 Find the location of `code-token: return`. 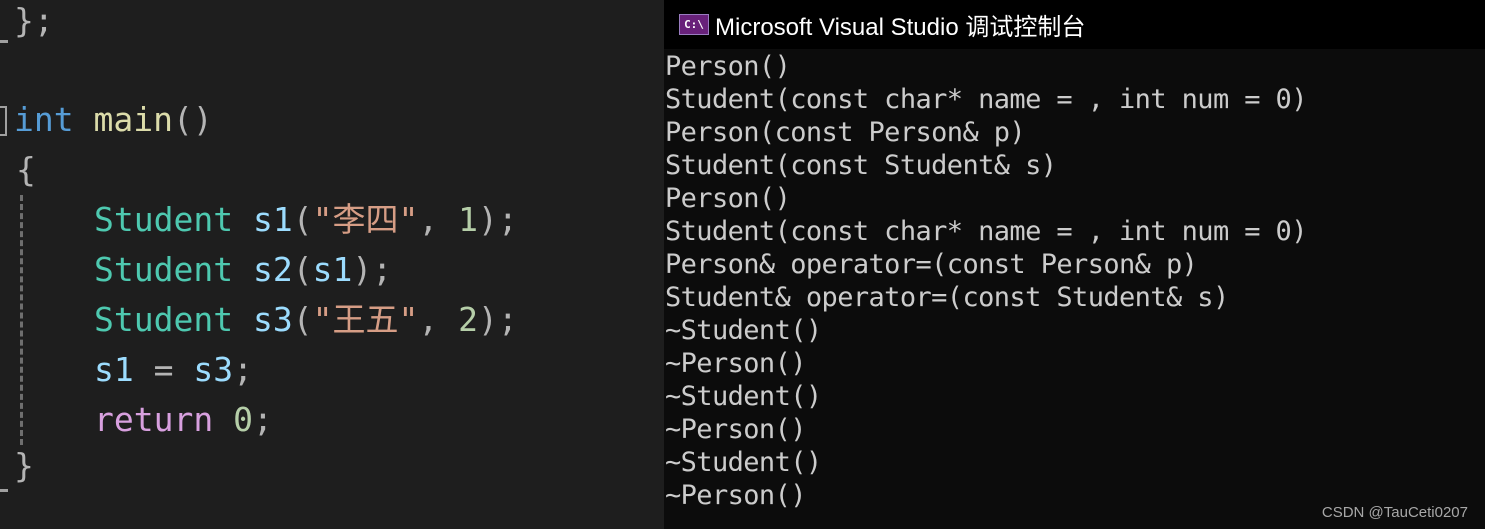

code-token: return is located at coordinates (154, 419).